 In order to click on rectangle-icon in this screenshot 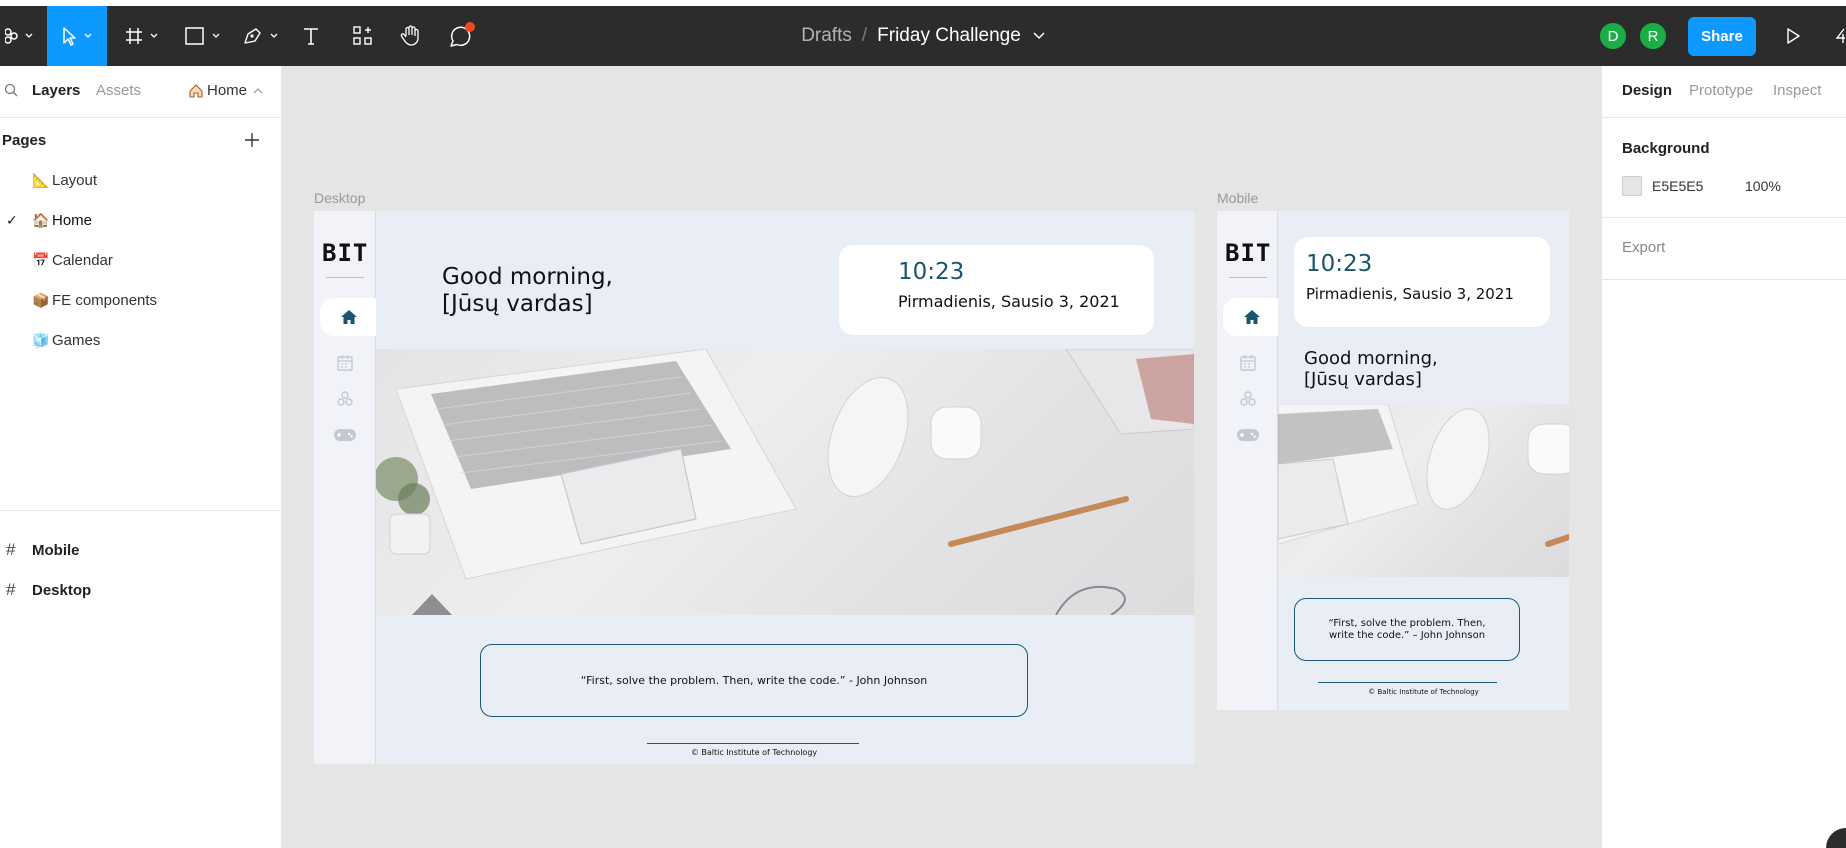, I will do `click(202, 36)`.